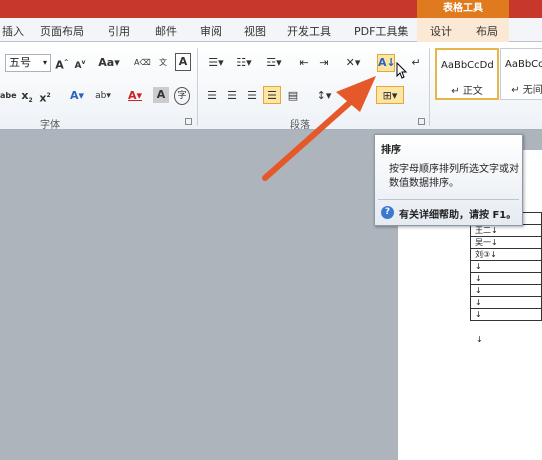 This screenshot has height=460, width=542. What do you see at coordinates (523, 64) in the screenshot?
I see `style-sample: AaBbCcI` at bounding box center [523, 64].